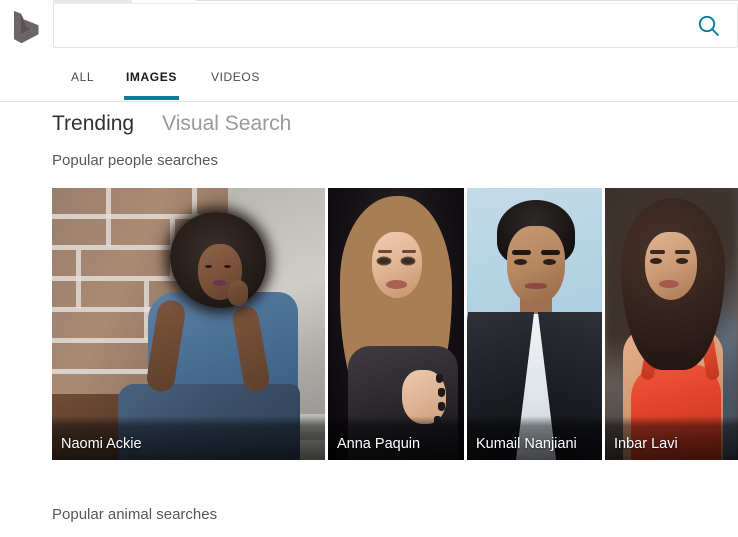  I want to click on card-caption: Inbar Lavi, so click(671, 438).